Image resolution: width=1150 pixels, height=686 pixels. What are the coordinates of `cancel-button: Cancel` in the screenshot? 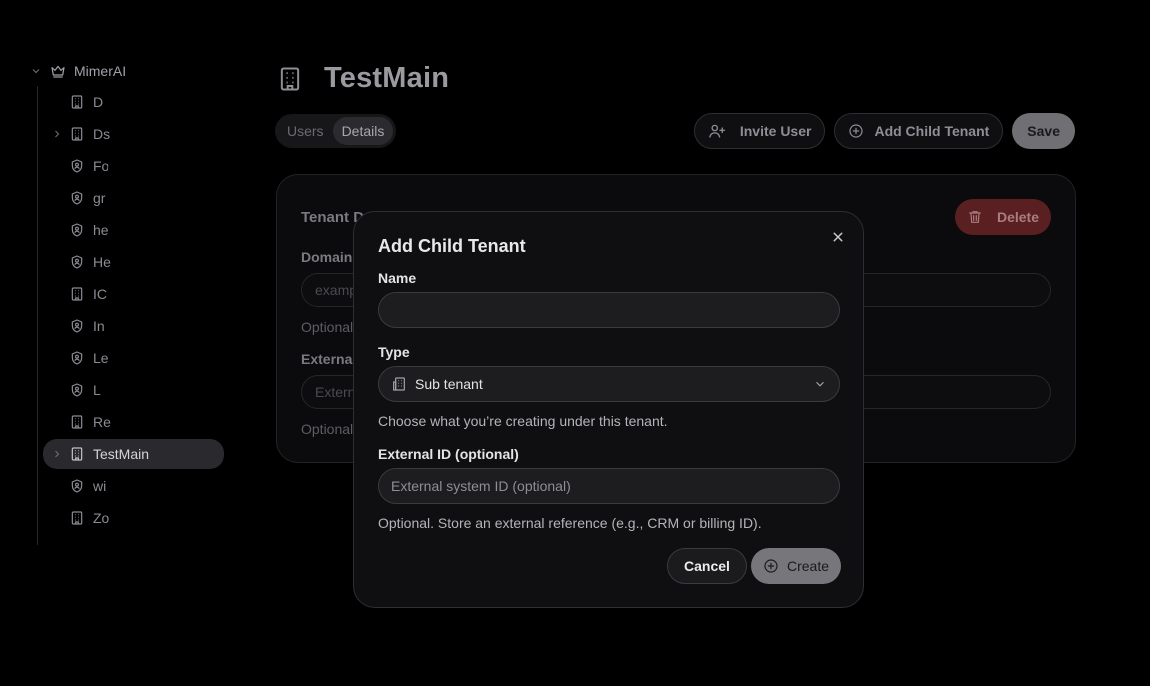 It's located at (707, 566).